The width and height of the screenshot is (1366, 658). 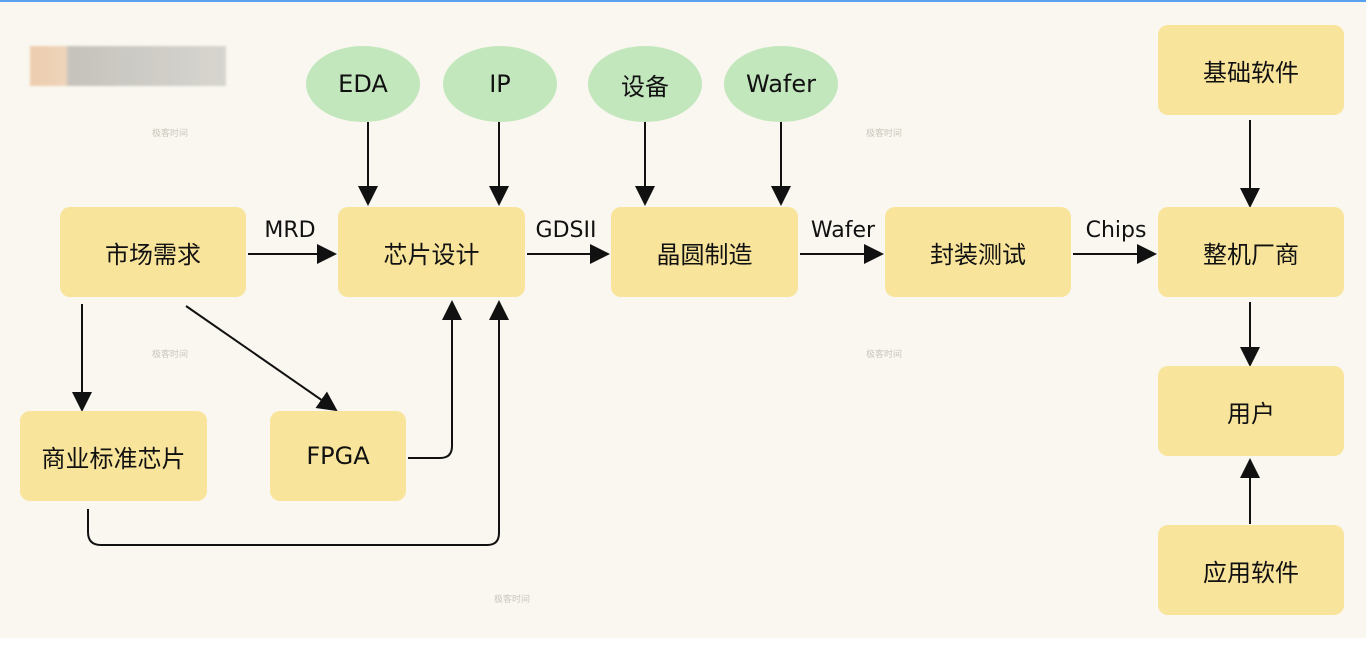 I want to click on node-base-software: 基础软件, so click(x=1251, y=70).